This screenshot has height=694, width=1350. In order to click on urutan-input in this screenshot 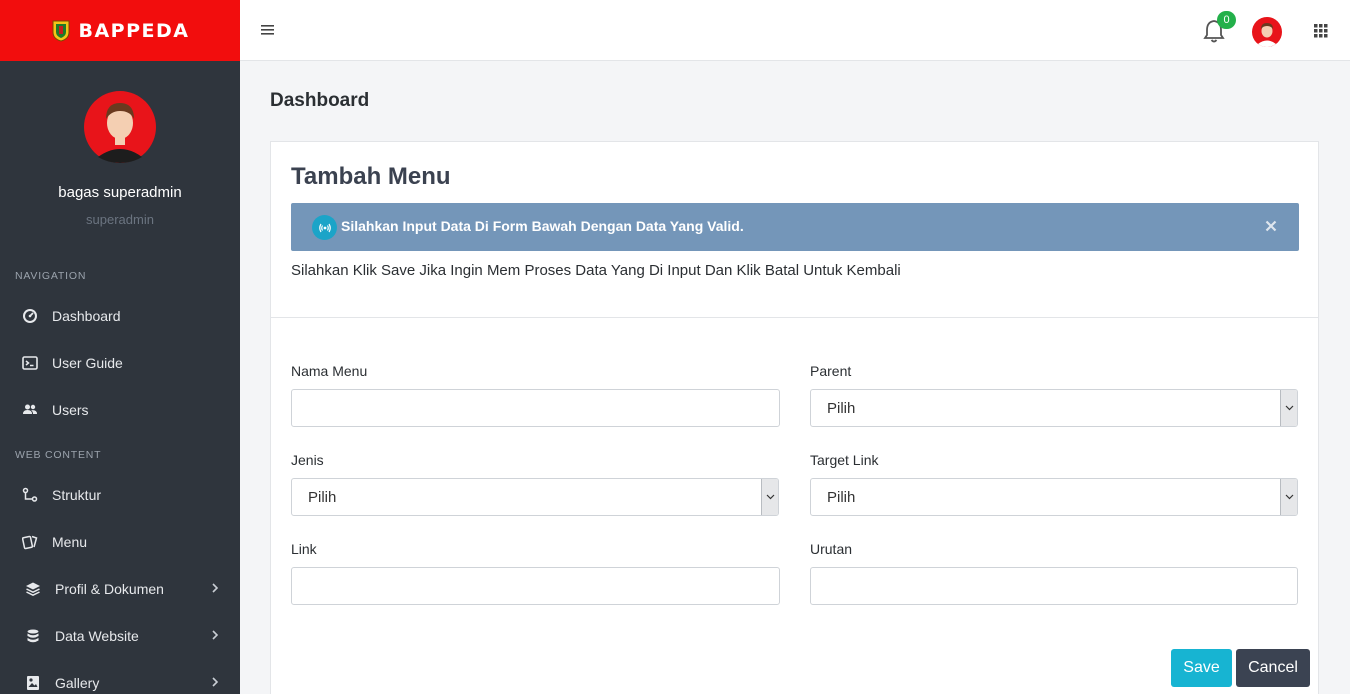, I will do `click(1054, 586)`.